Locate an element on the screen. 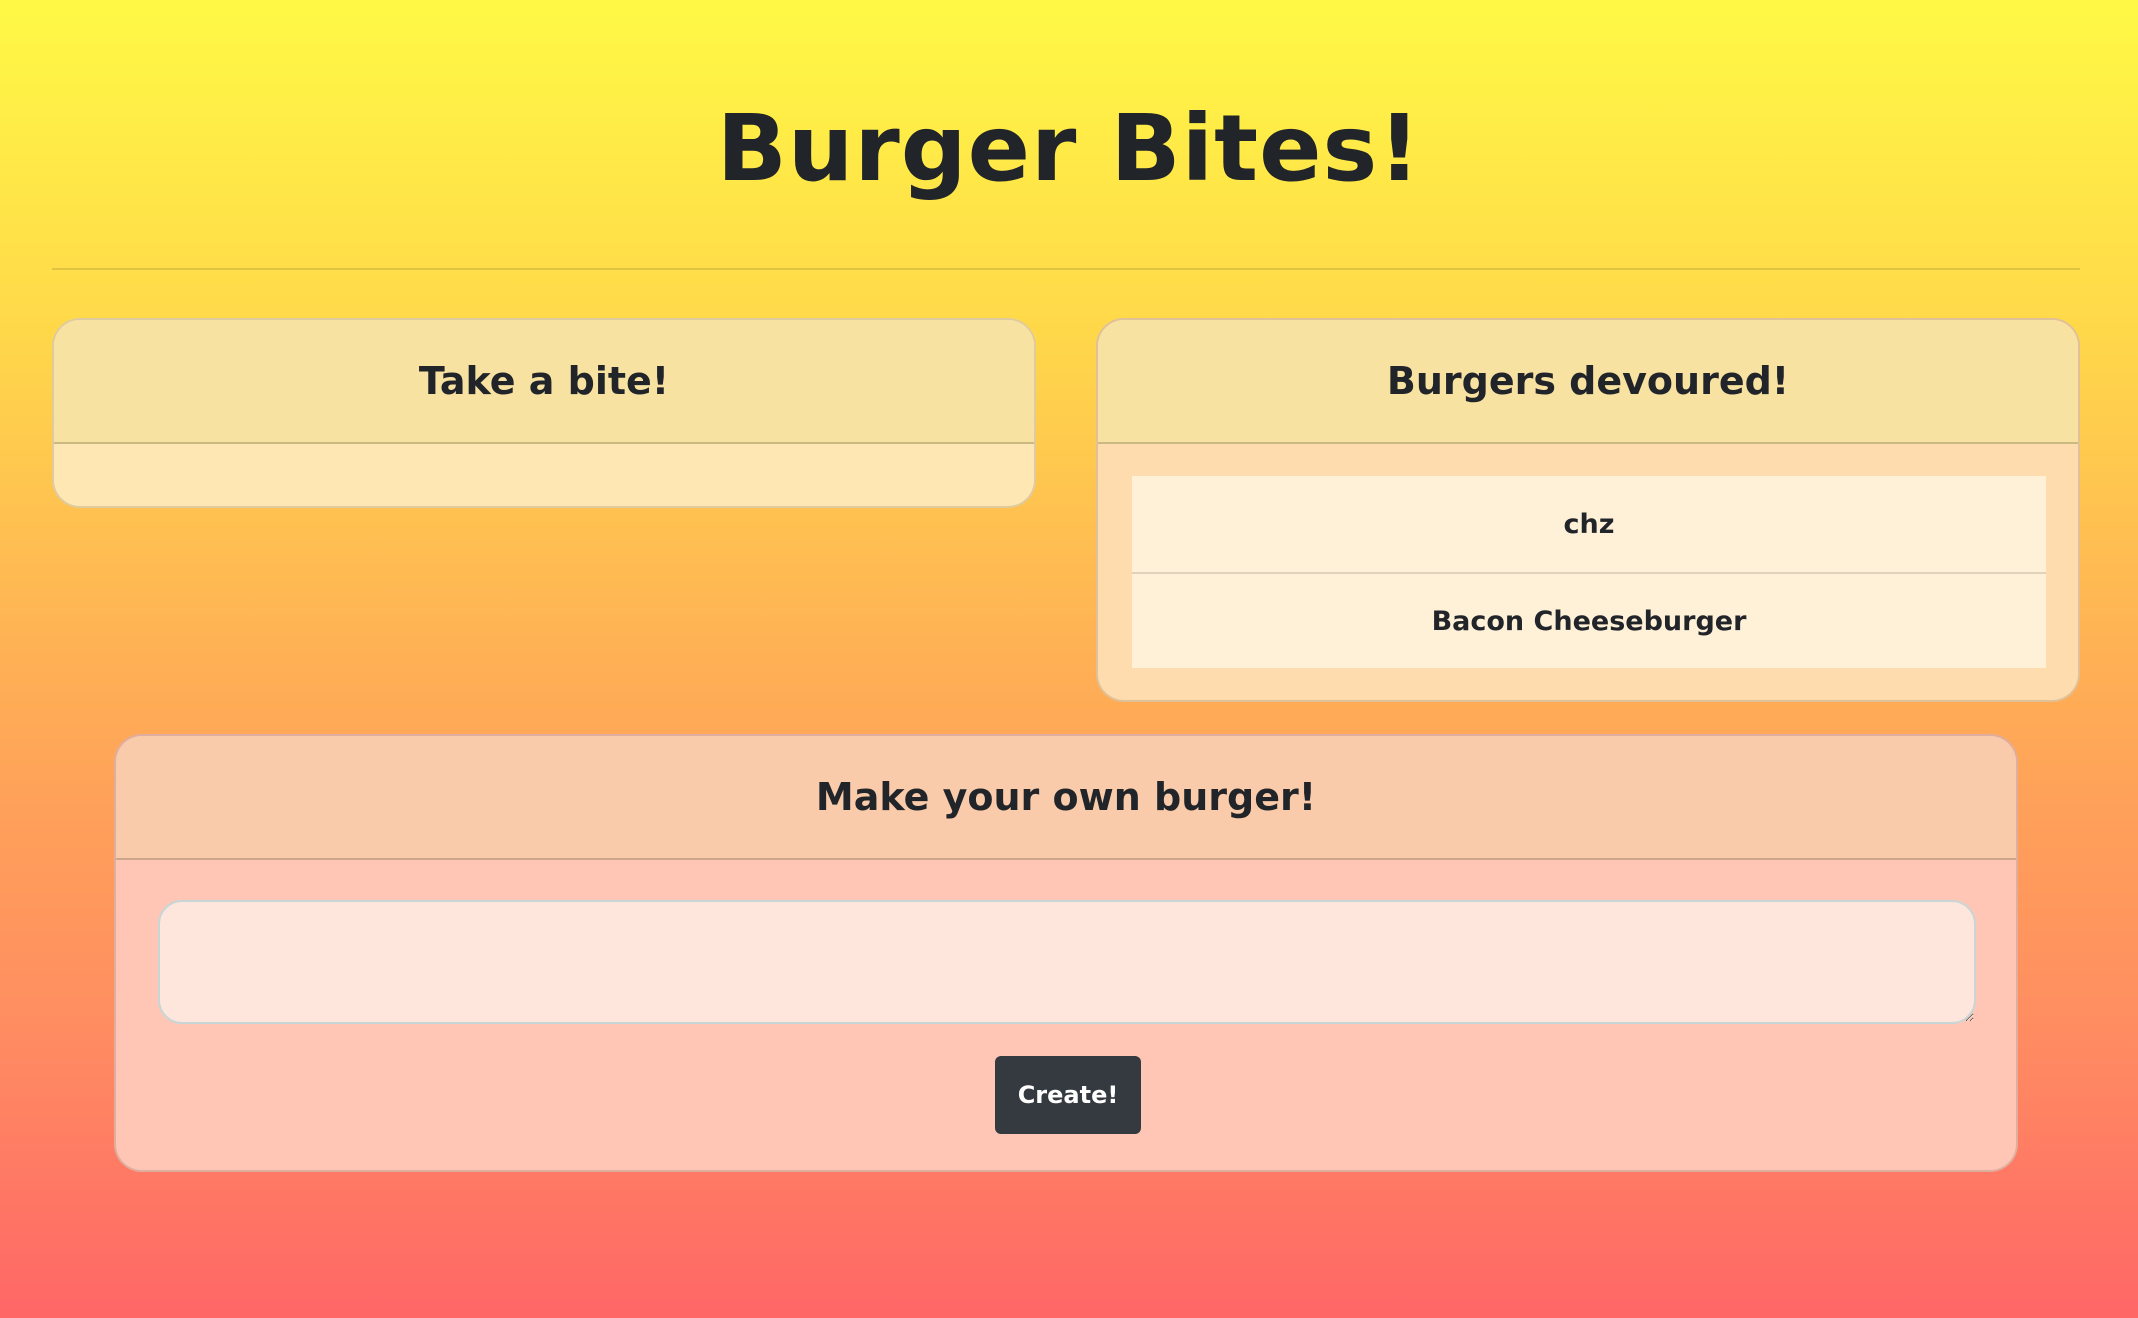 This screenshot has height=1318, width=2138. create-button: Create! is located at coordinates (1068, 1095).